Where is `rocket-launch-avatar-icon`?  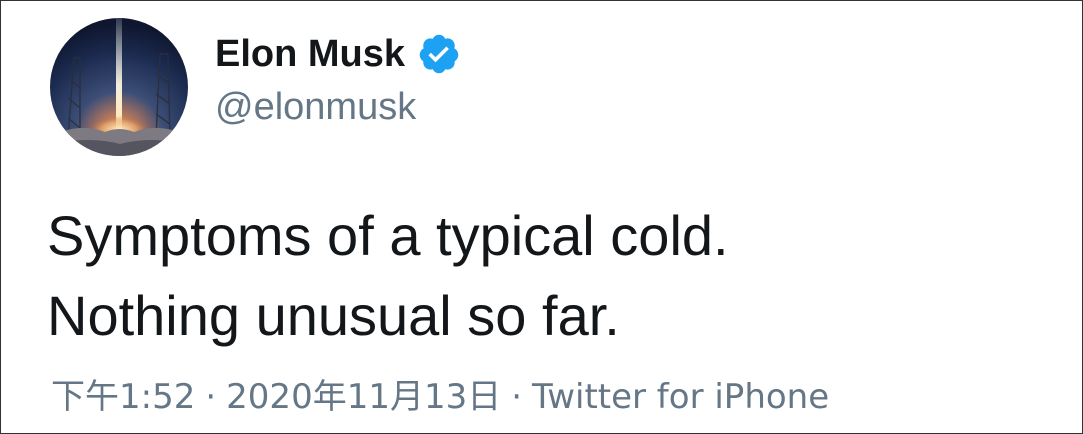
rocket-launch-avatar-icon is located at coordinates (119, 87).